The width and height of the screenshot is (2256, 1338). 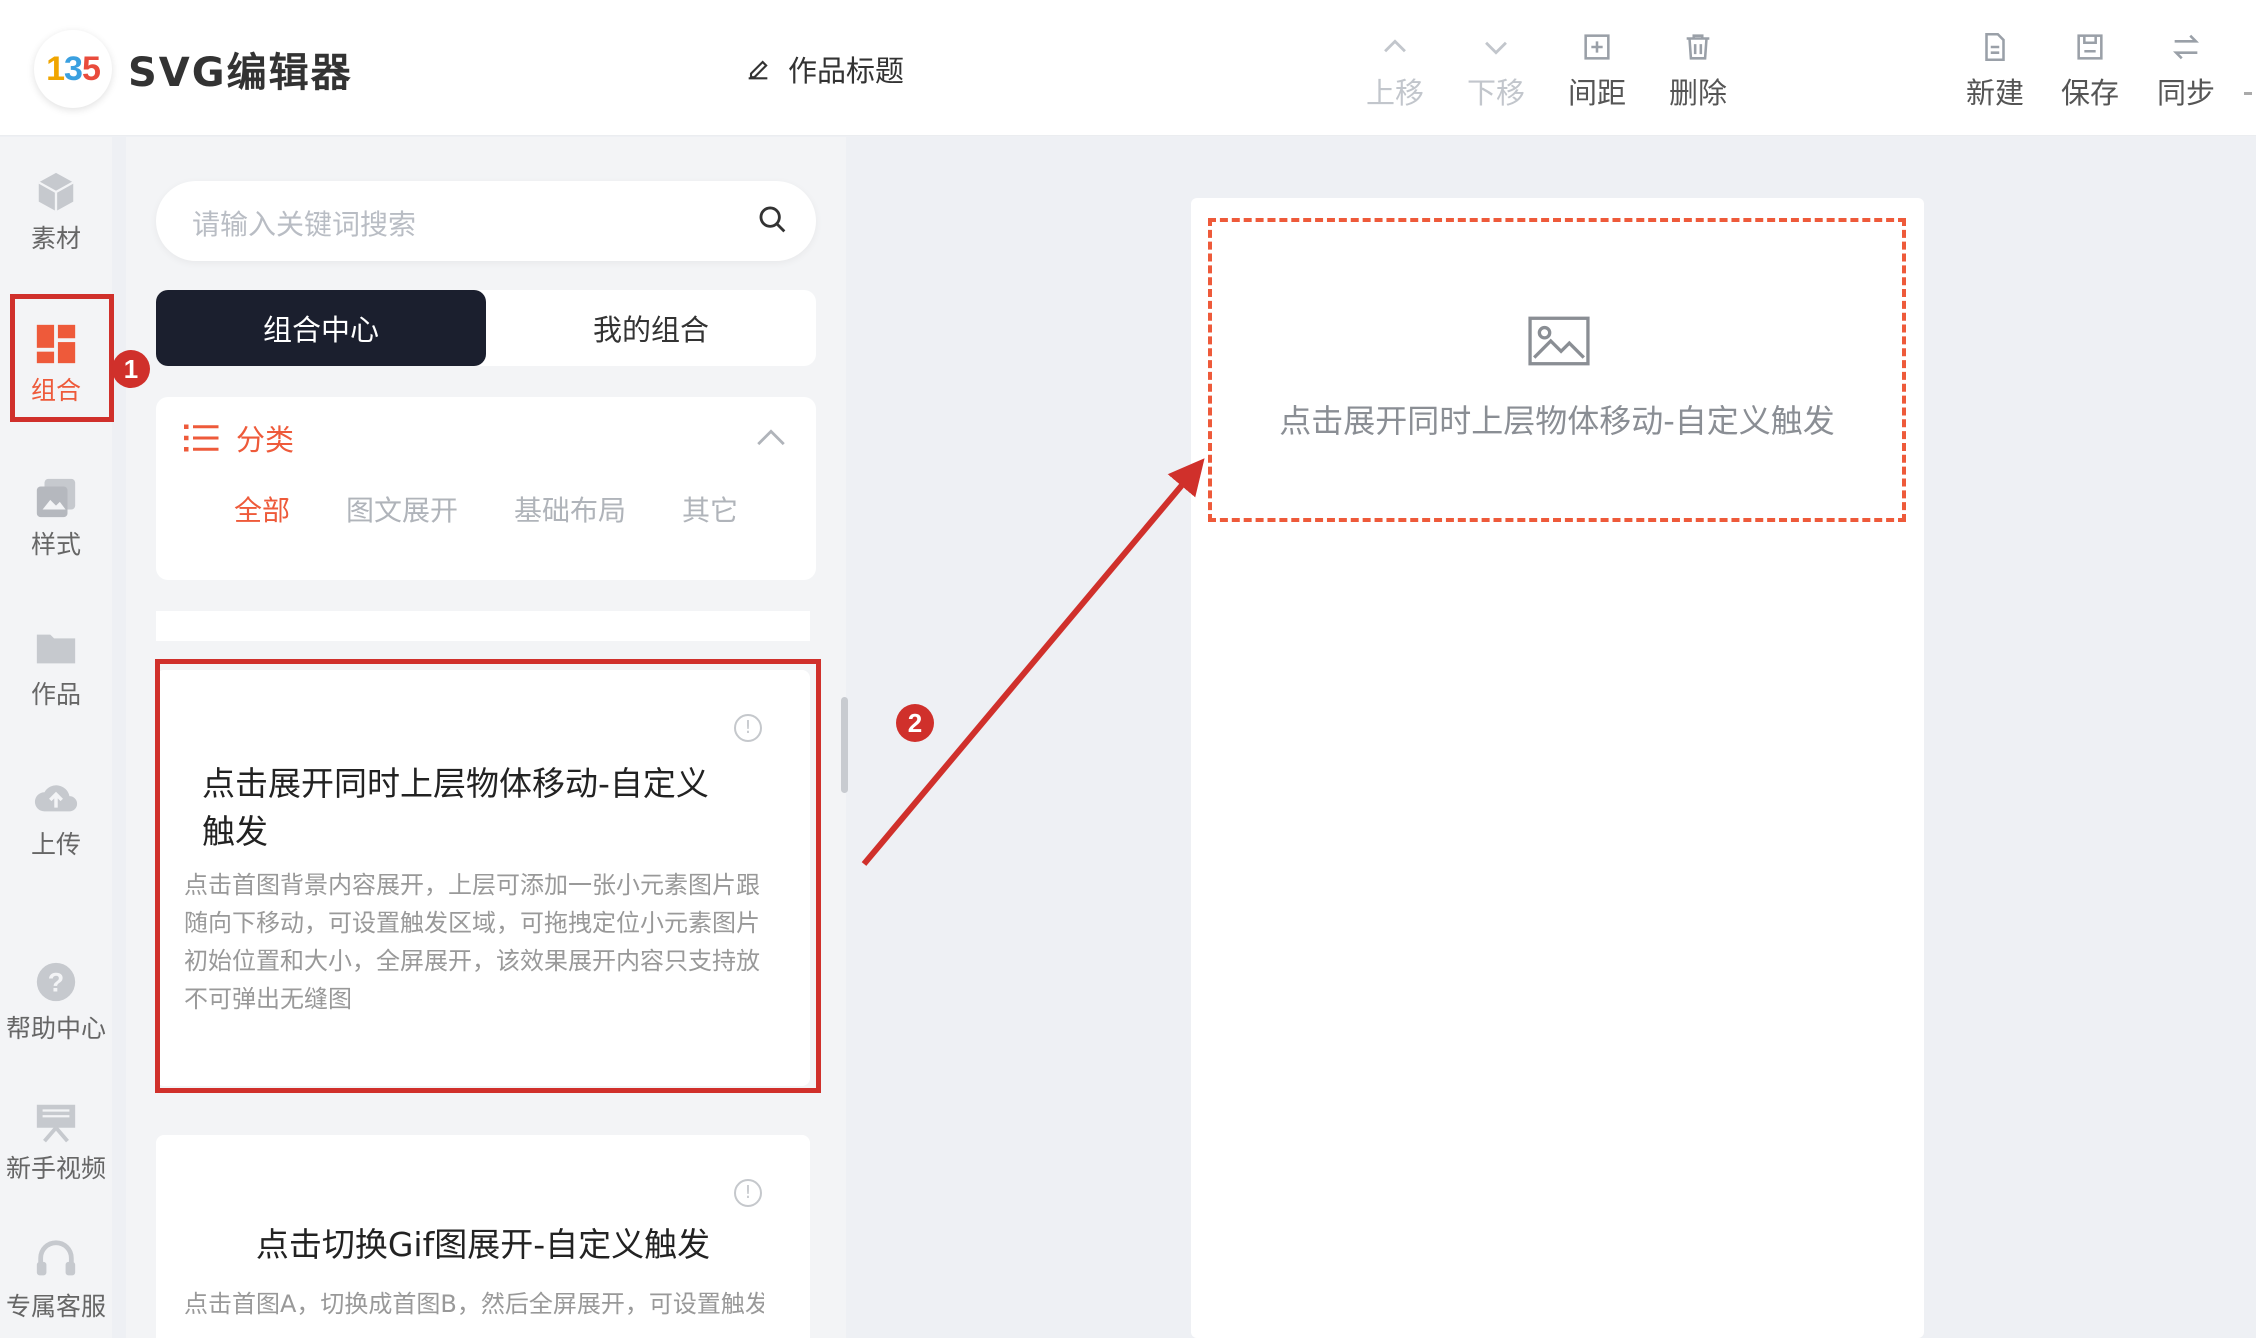 What do you see at coordinates (1995, 47) in the screenshot?
I see `new-file-icon` at bounding box center [1995, 47].